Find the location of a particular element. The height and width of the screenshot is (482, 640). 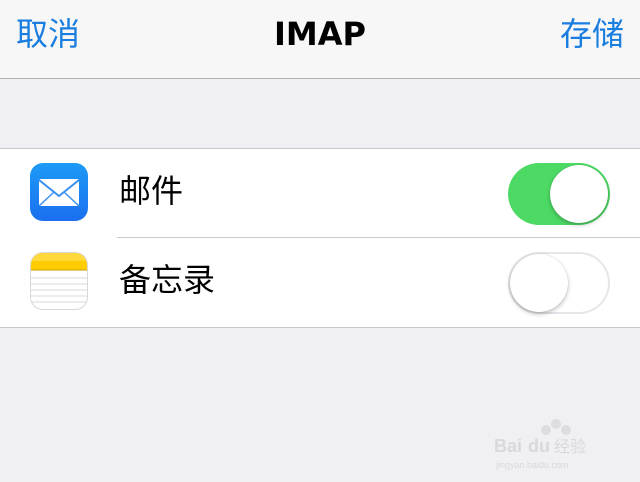

notes-icon is located at coordinates (59, 281).